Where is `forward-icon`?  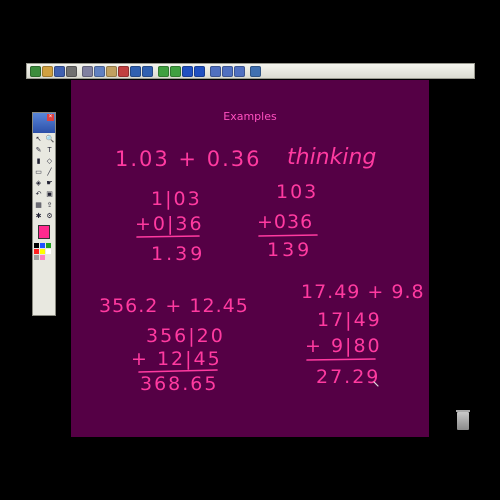 forward-icon is located at coordinates (199, 71).